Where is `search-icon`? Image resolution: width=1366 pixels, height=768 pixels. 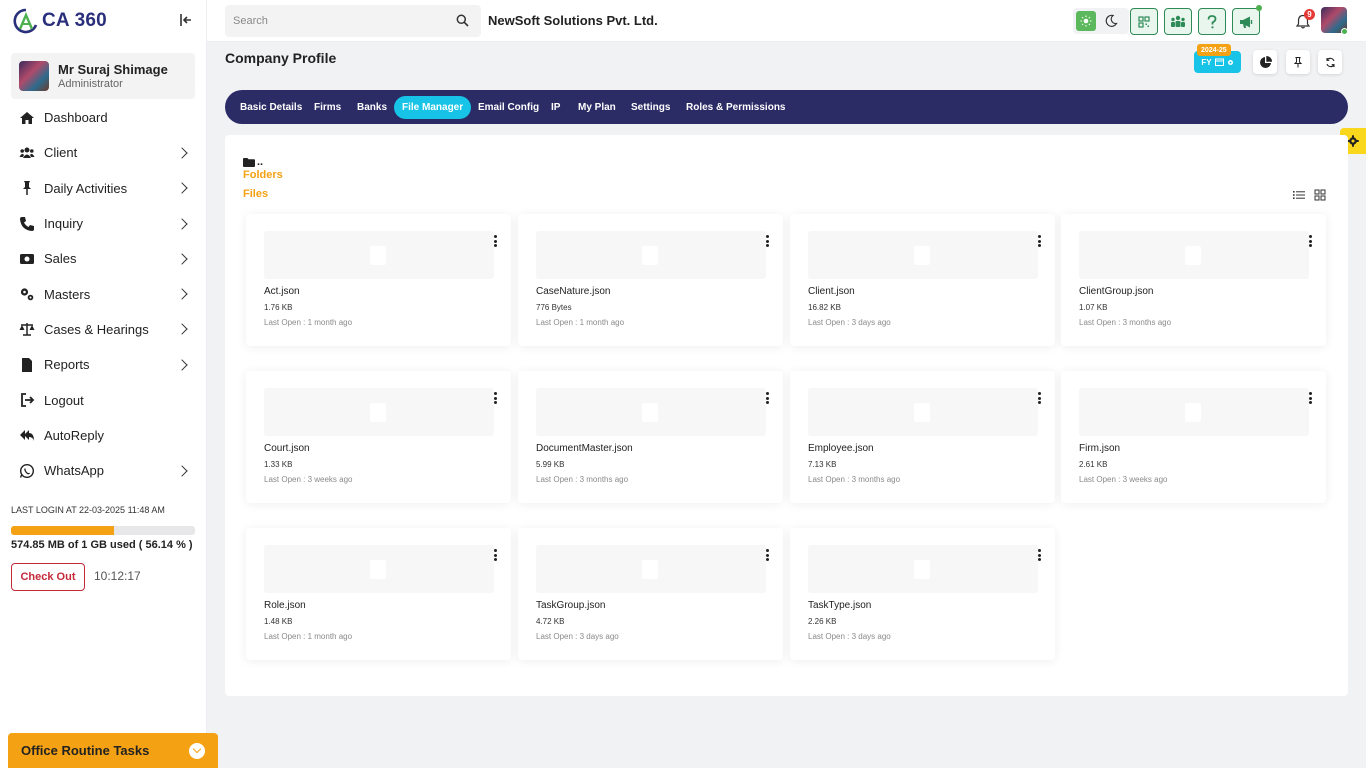 search-icon is located at coordinates (462, 20).